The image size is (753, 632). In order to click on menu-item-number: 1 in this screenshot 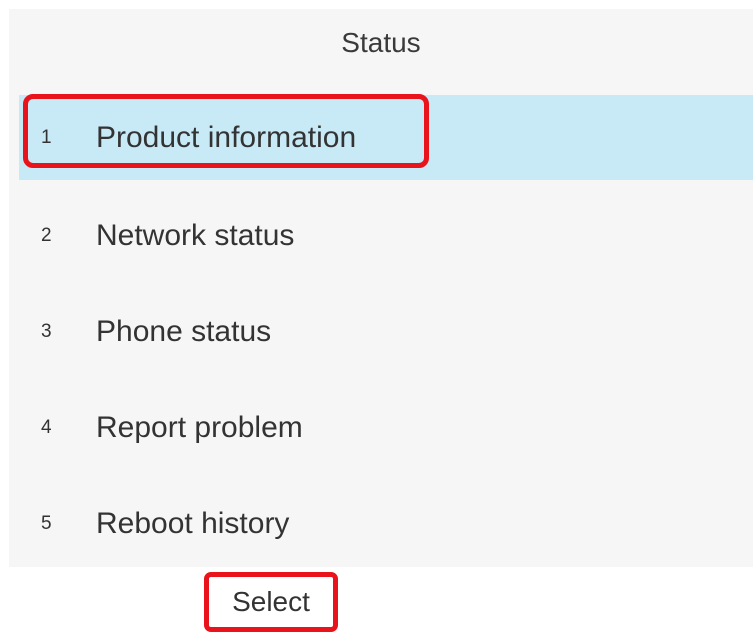, I will do `click(46, 137)`.